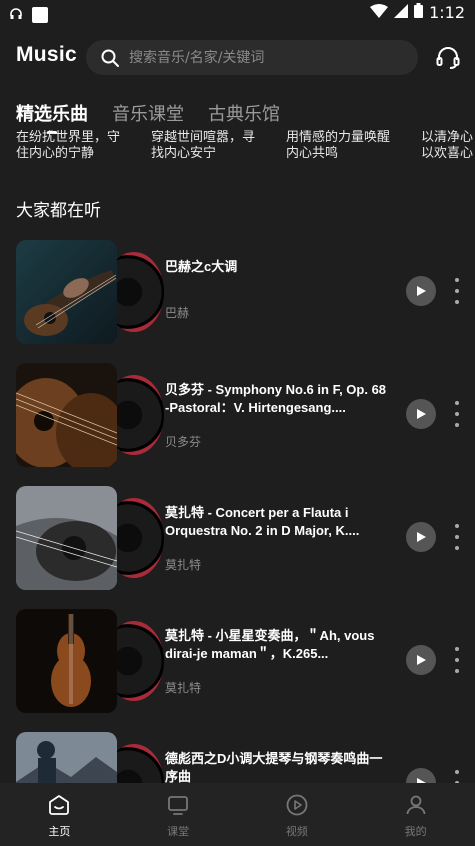  What do you see at coordinates (338, 137) in the screenshot?
I see `slogan-line: 用情感的力量唤醒` at bounding box center [338, 137].